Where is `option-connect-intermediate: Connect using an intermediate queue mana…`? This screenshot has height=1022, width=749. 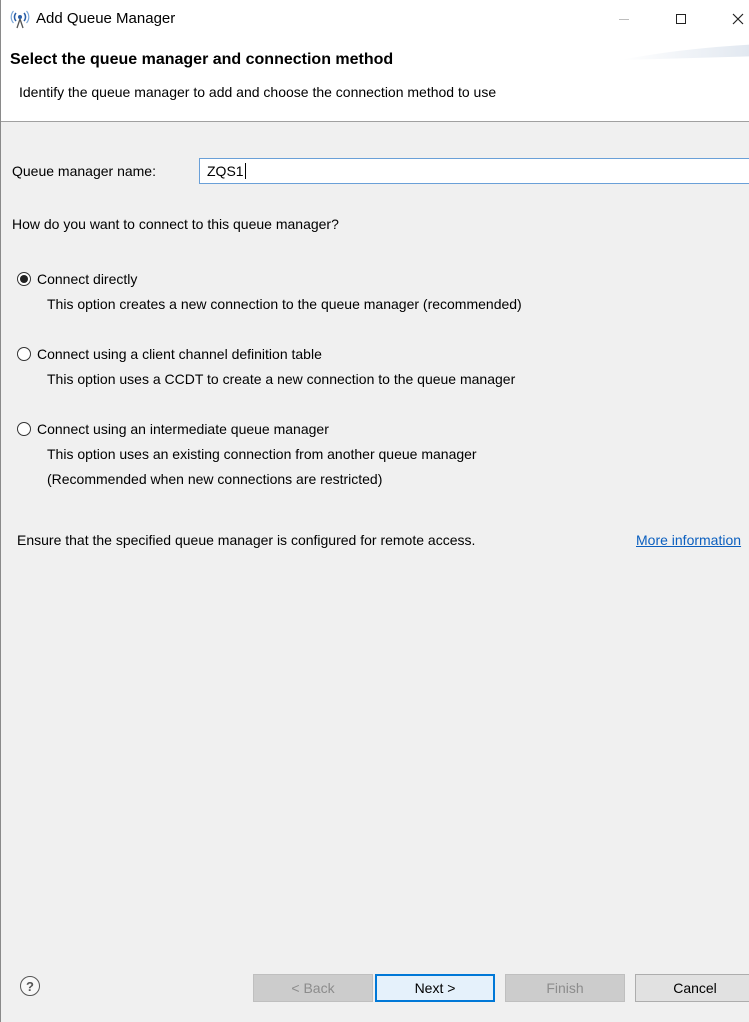 option-connect-intermediate: Connect using an intermediate queue mana… is located at coordinates (173, 429).